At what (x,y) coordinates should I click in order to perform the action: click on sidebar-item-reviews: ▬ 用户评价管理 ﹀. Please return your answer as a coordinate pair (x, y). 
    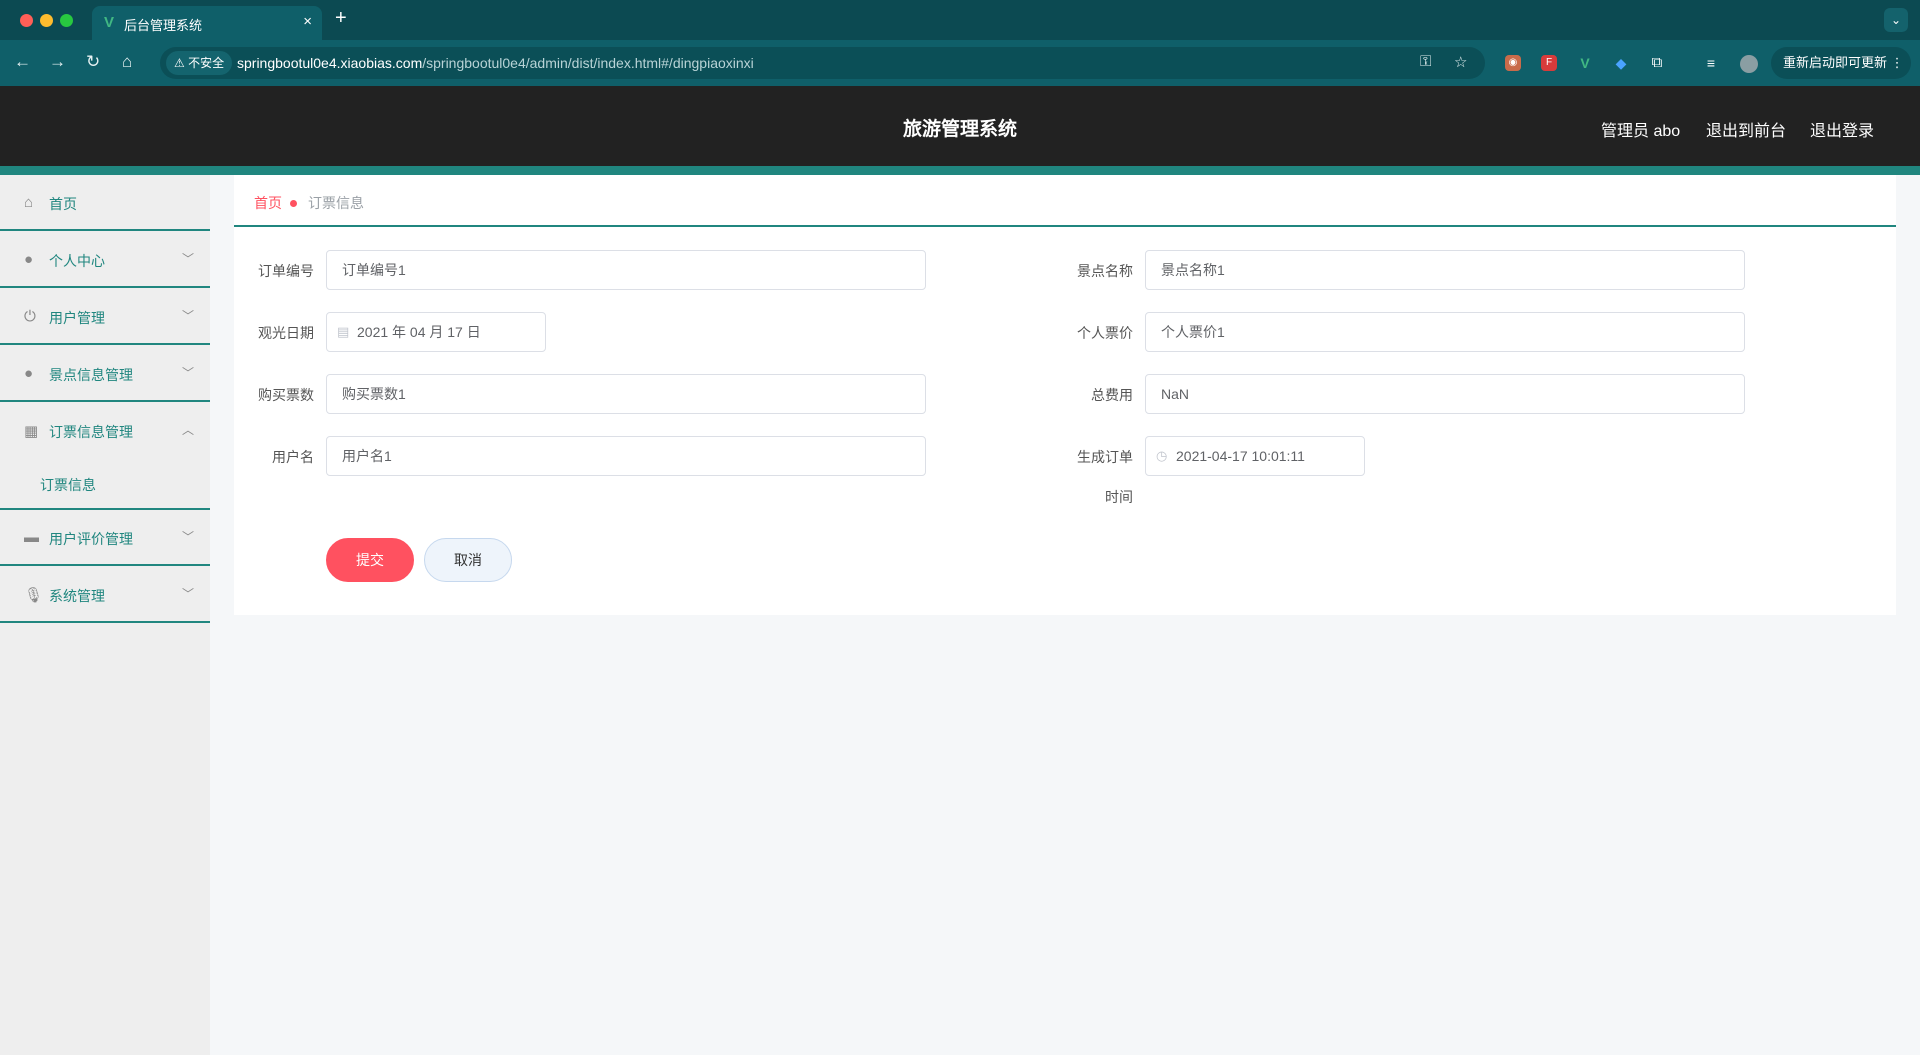
    Looking at the image, I should click on (105, 538).